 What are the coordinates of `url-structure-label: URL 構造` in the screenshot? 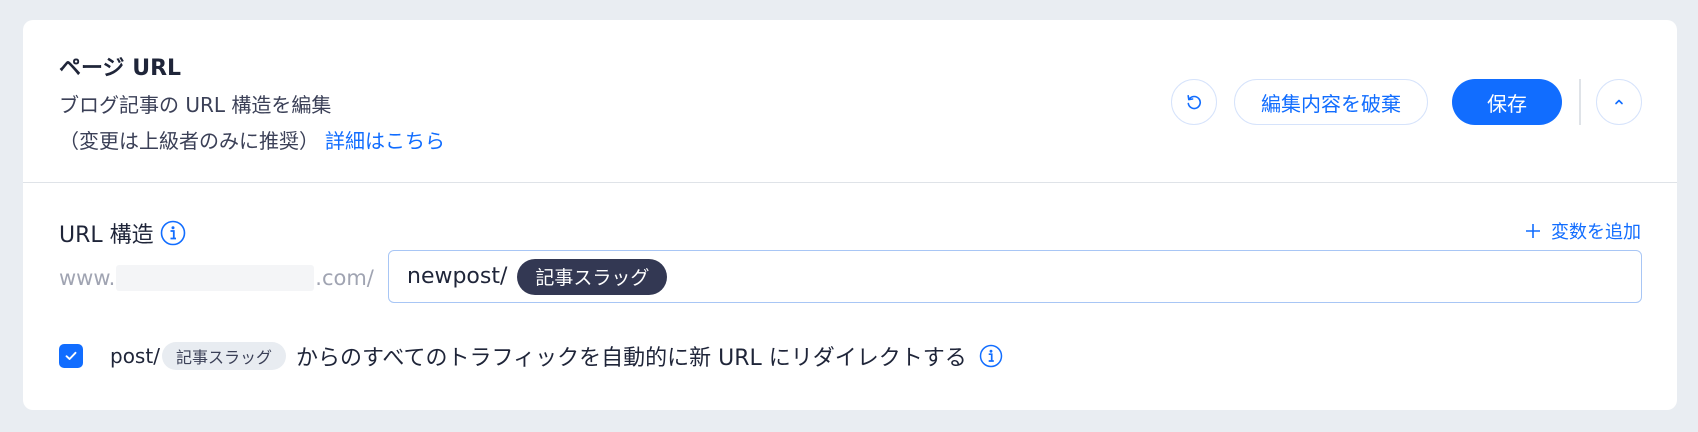 It's located at (122, 233).